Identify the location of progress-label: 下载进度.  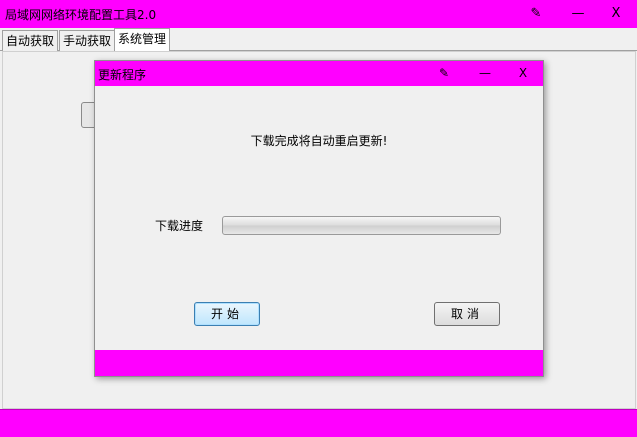
(179, 226).